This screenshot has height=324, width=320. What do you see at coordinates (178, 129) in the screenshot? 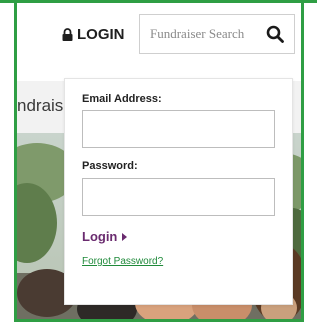
I see `email-field` at bounding box center [178, 129].